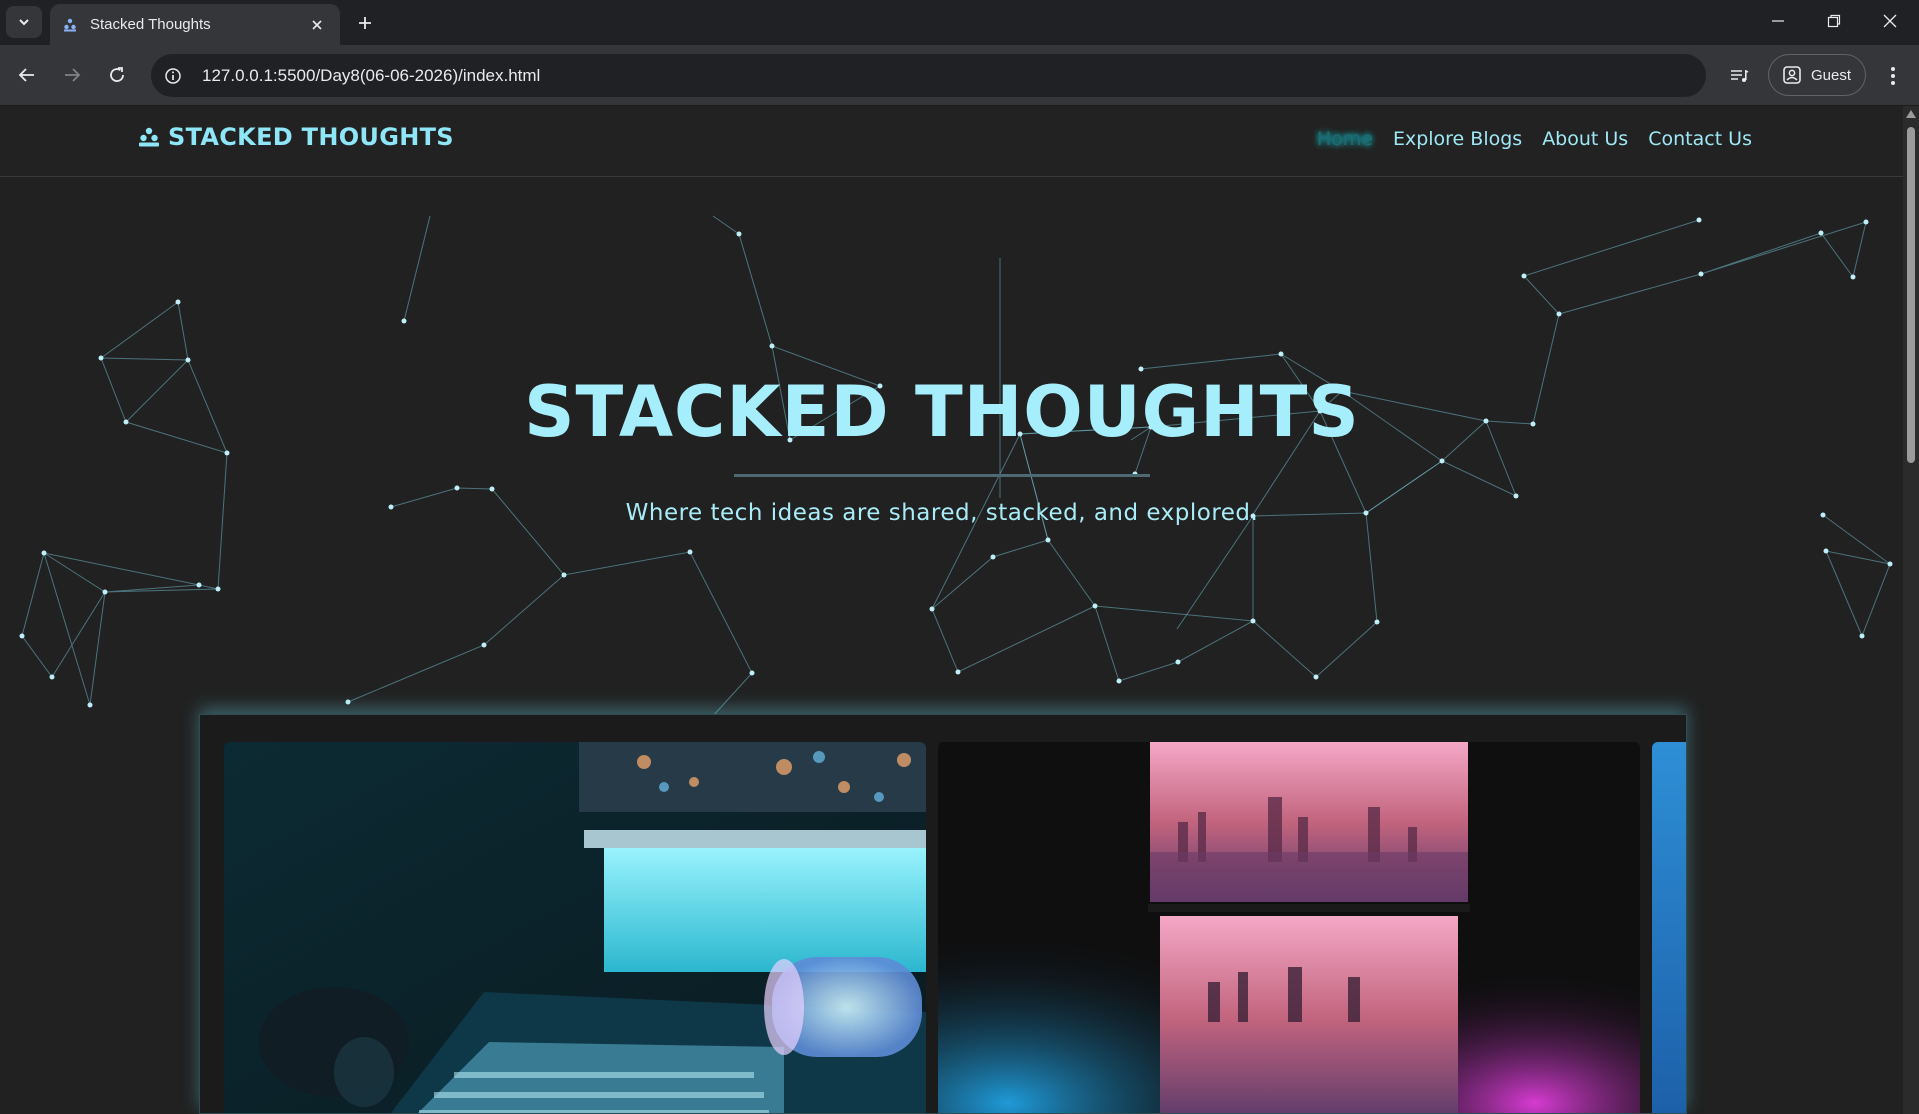 The image size is (1919, 1114). I want to click on brand-logo: STACKED THOUGHTS, so click(296, 137).